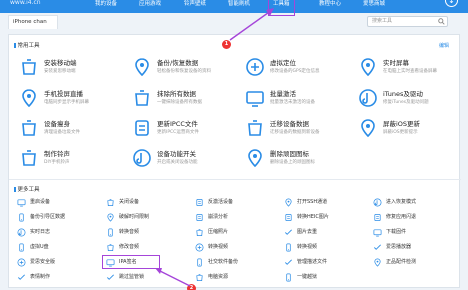  I want to click on common-tool-item: 备份/恢复数据 轻松备份和恢复设备的资料, so click(187, 69).